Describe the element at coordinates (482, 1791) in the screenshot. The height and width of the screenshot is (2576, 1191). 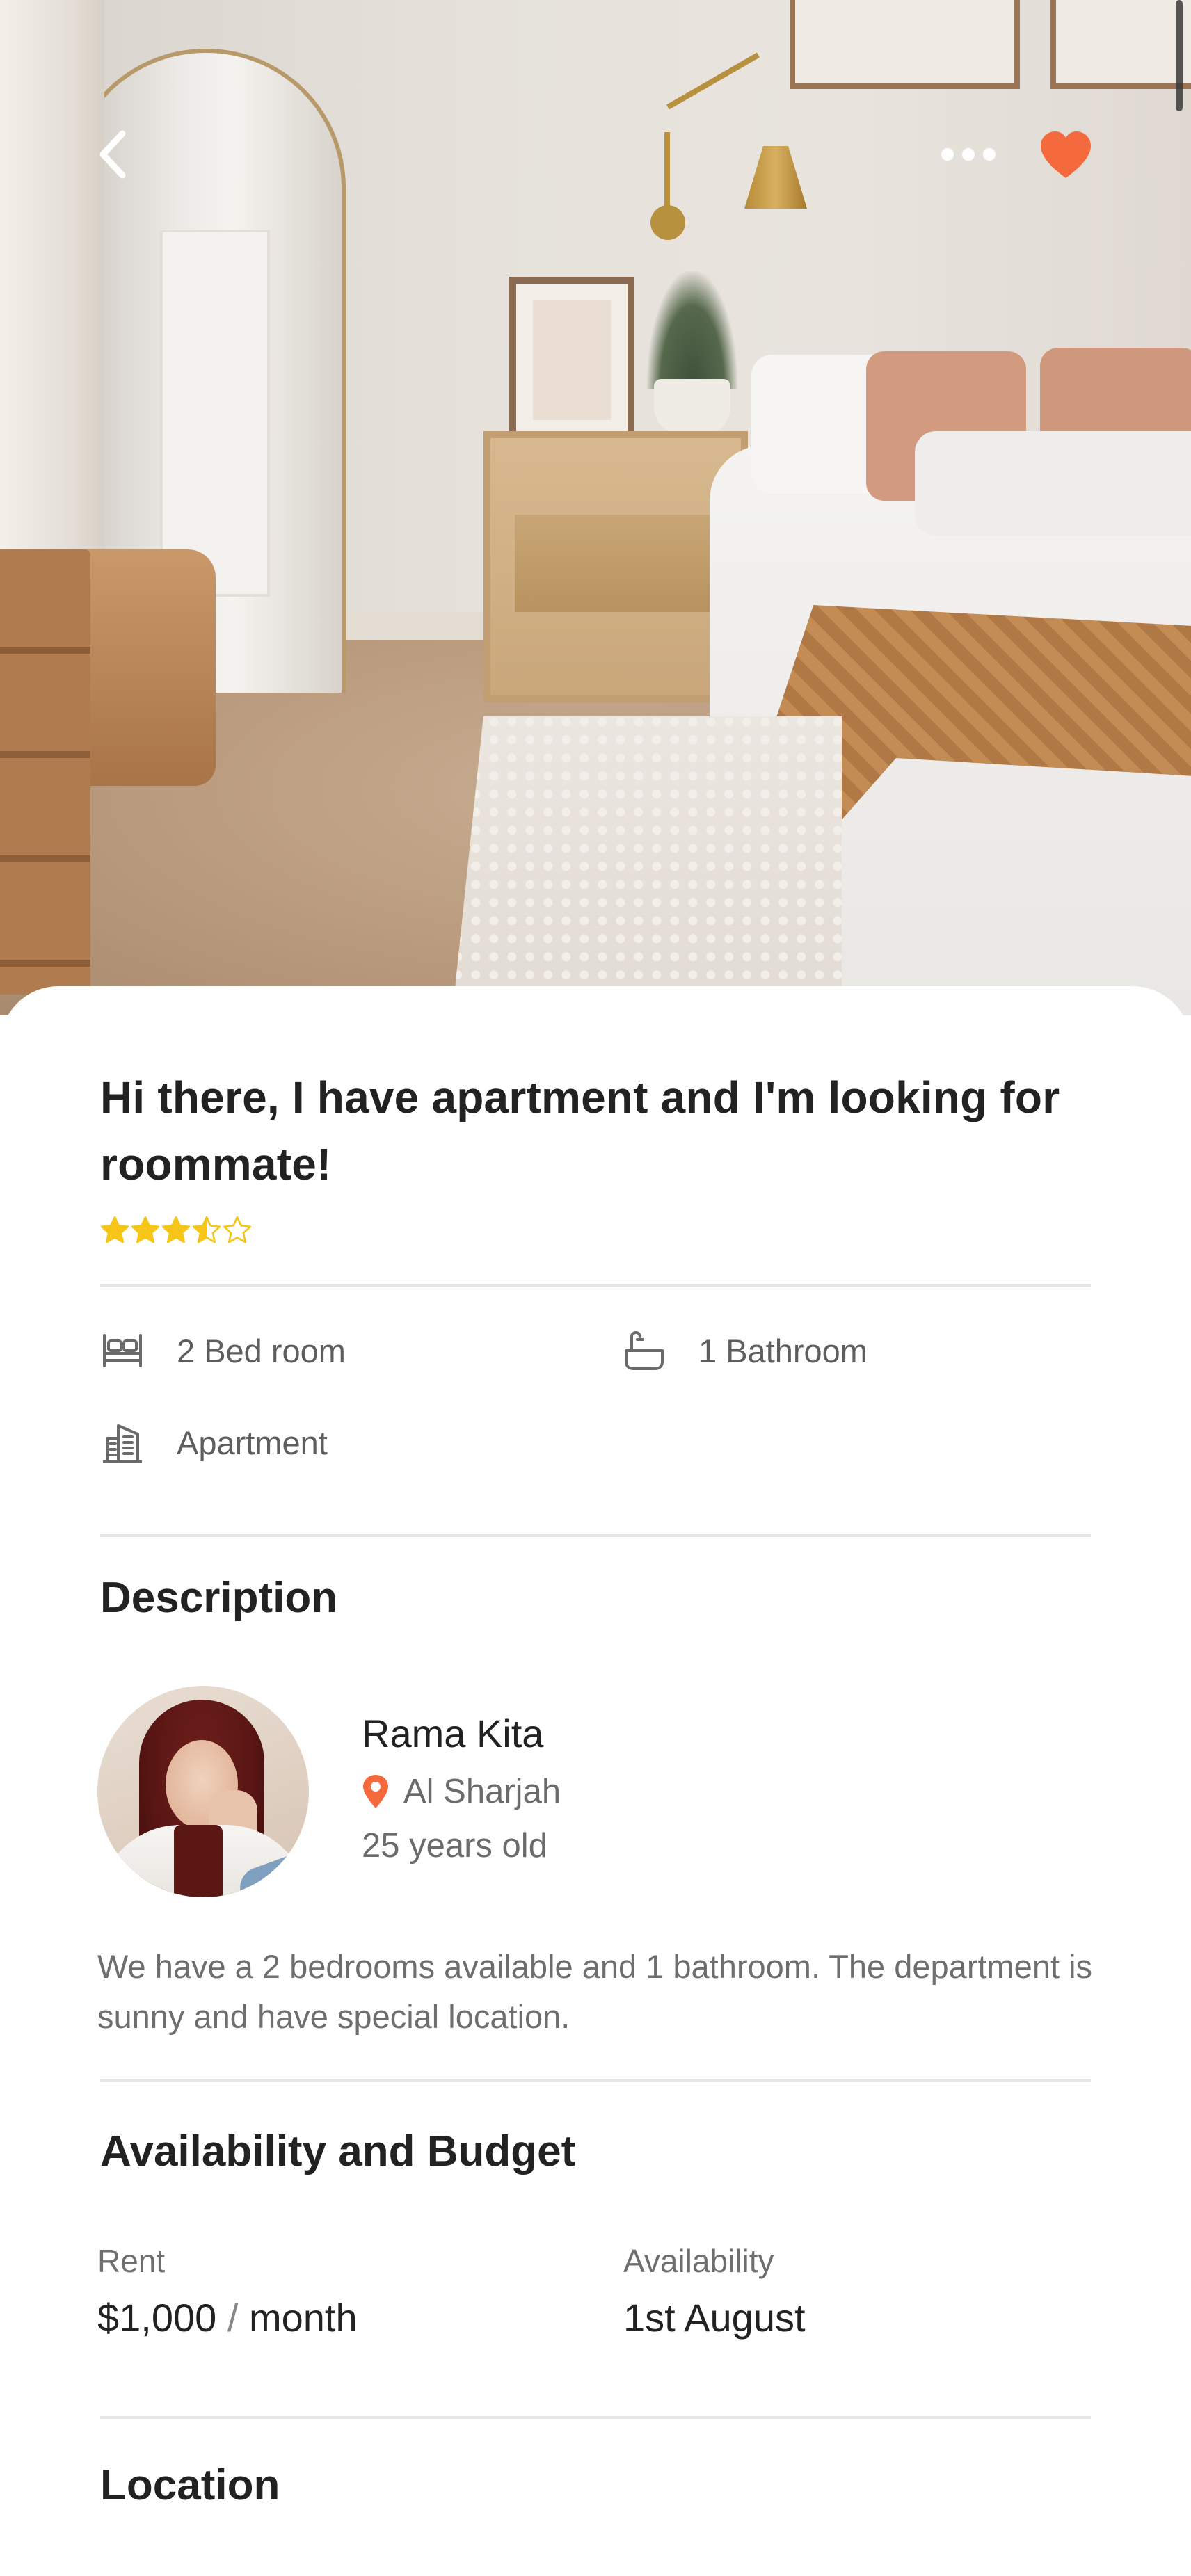
I see `host-location-text: Al Sharjah` at that location.